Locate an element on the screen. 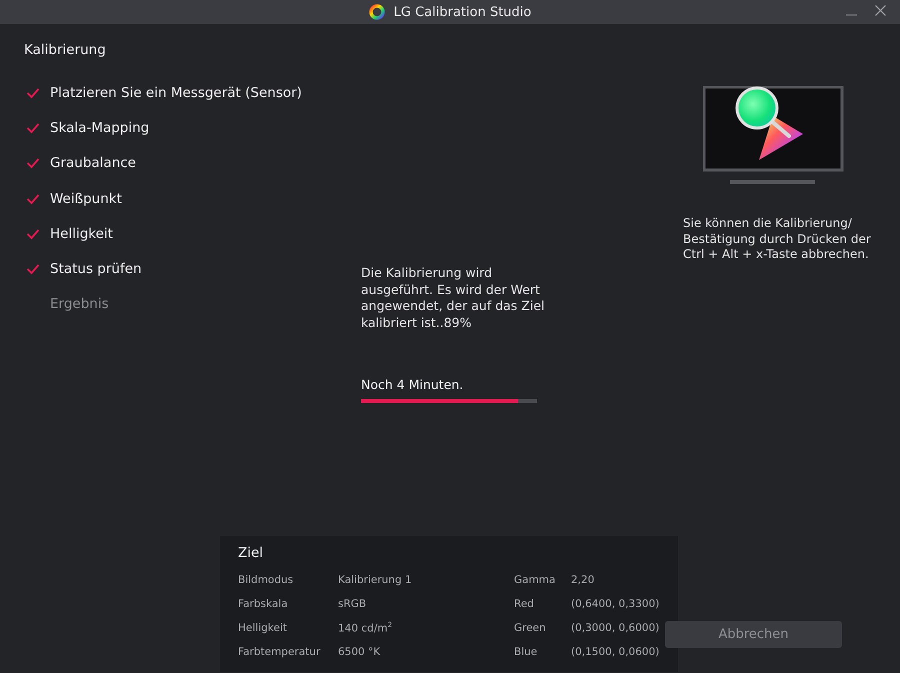  step-label: Ergebnis is located at coordinates (79, 304).